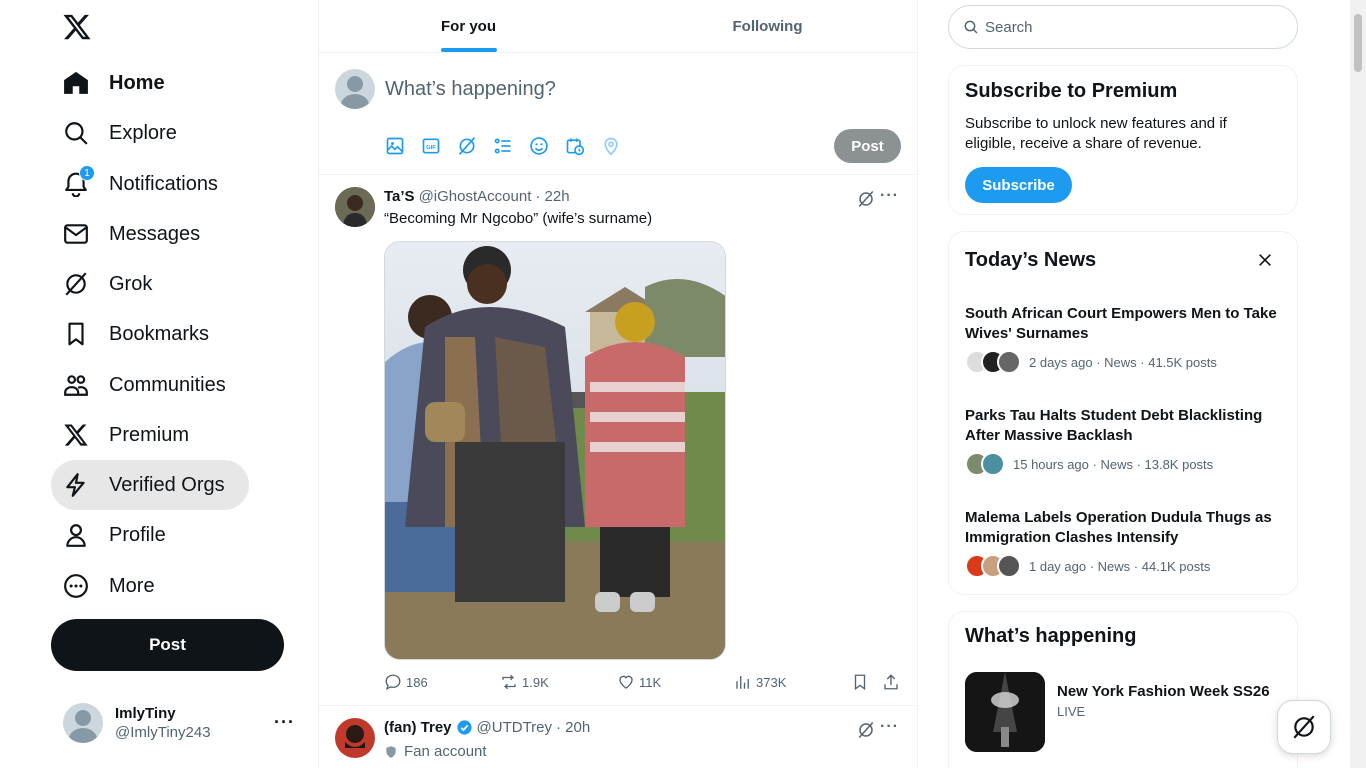  Describe the element at coordinates (650, 682) in the screenshot. I see `like-count: 11K` at that location.